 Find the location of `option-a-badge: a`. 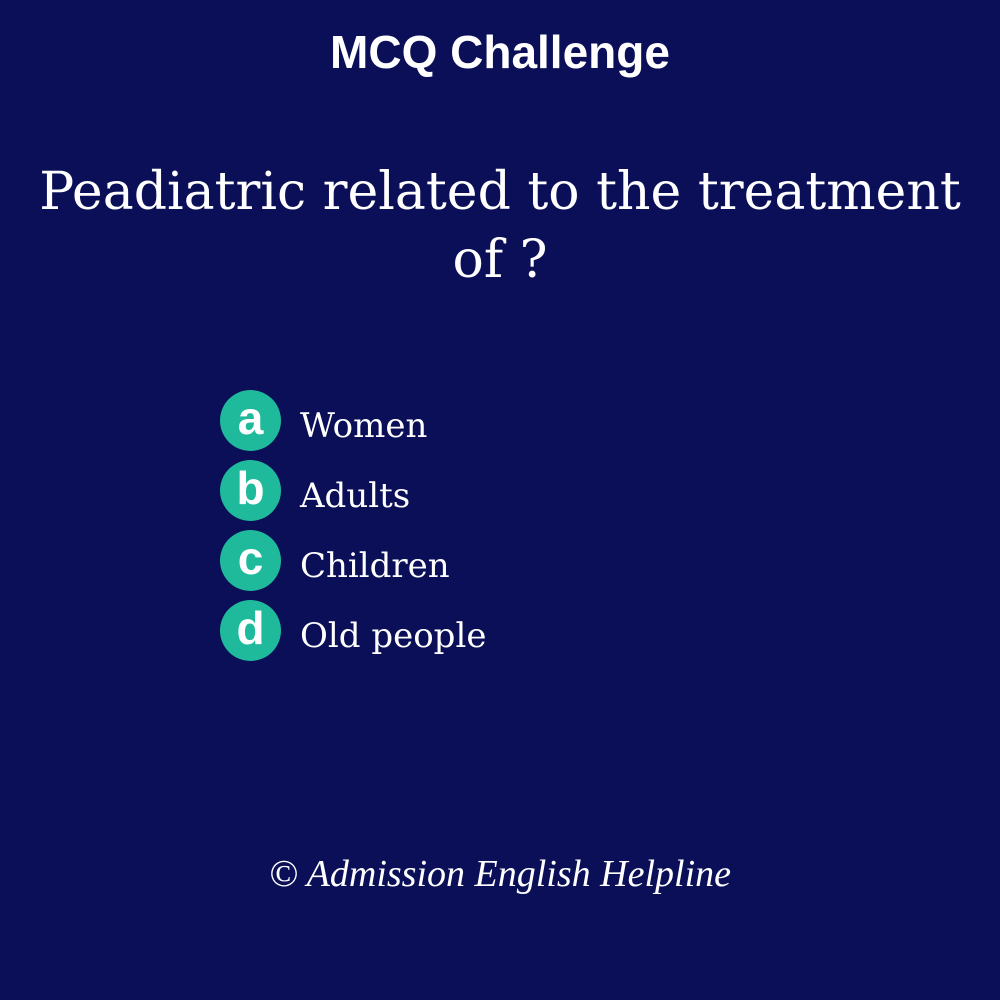

option-a-badge: a is located at coordinates (250, 420).